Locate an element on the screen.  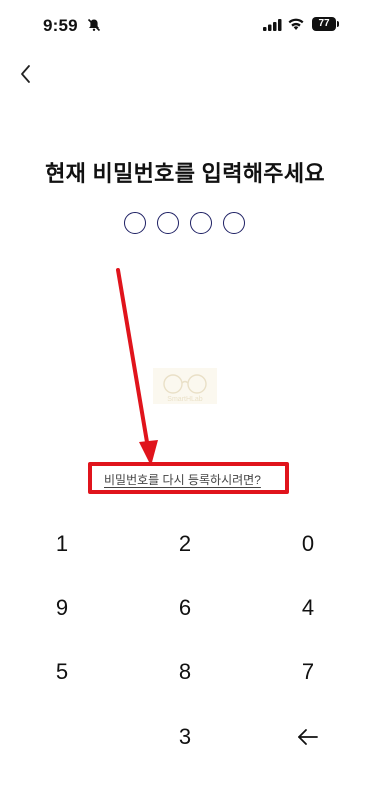
back-button is located at coordinates (27, 74).